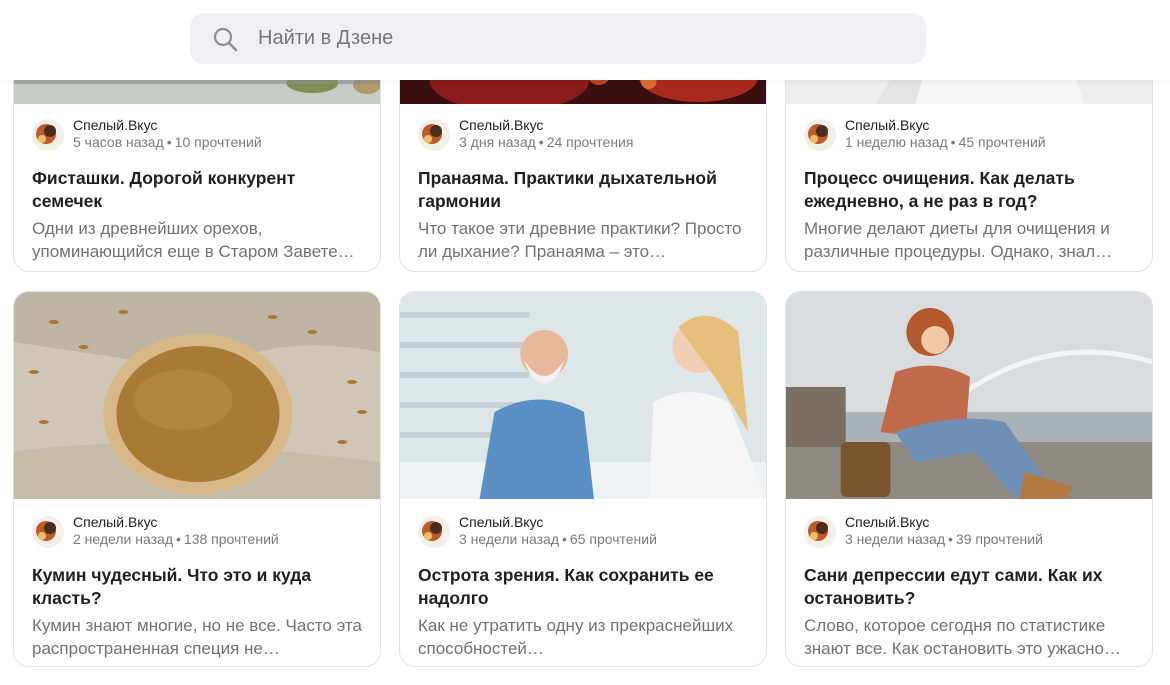  What do you see at coordinates (118, 142) in the screenshot?
I see `published-time: 5 часов назад` at bounding box center [118, 142].